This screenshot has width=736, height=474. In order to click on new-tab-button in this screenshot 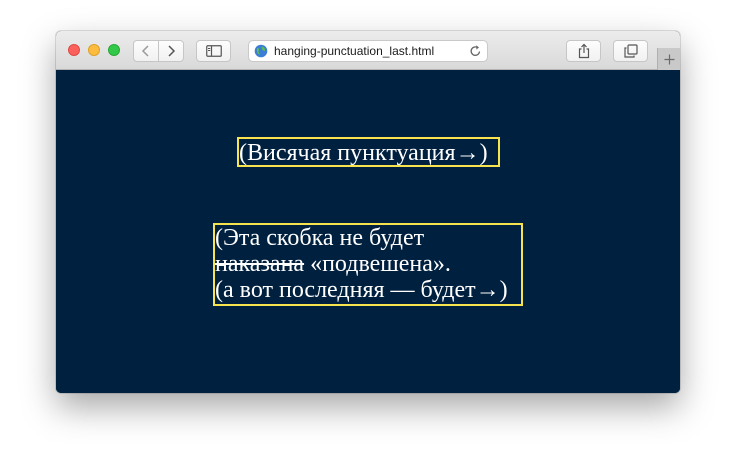, I will do `click(668, 59)`.